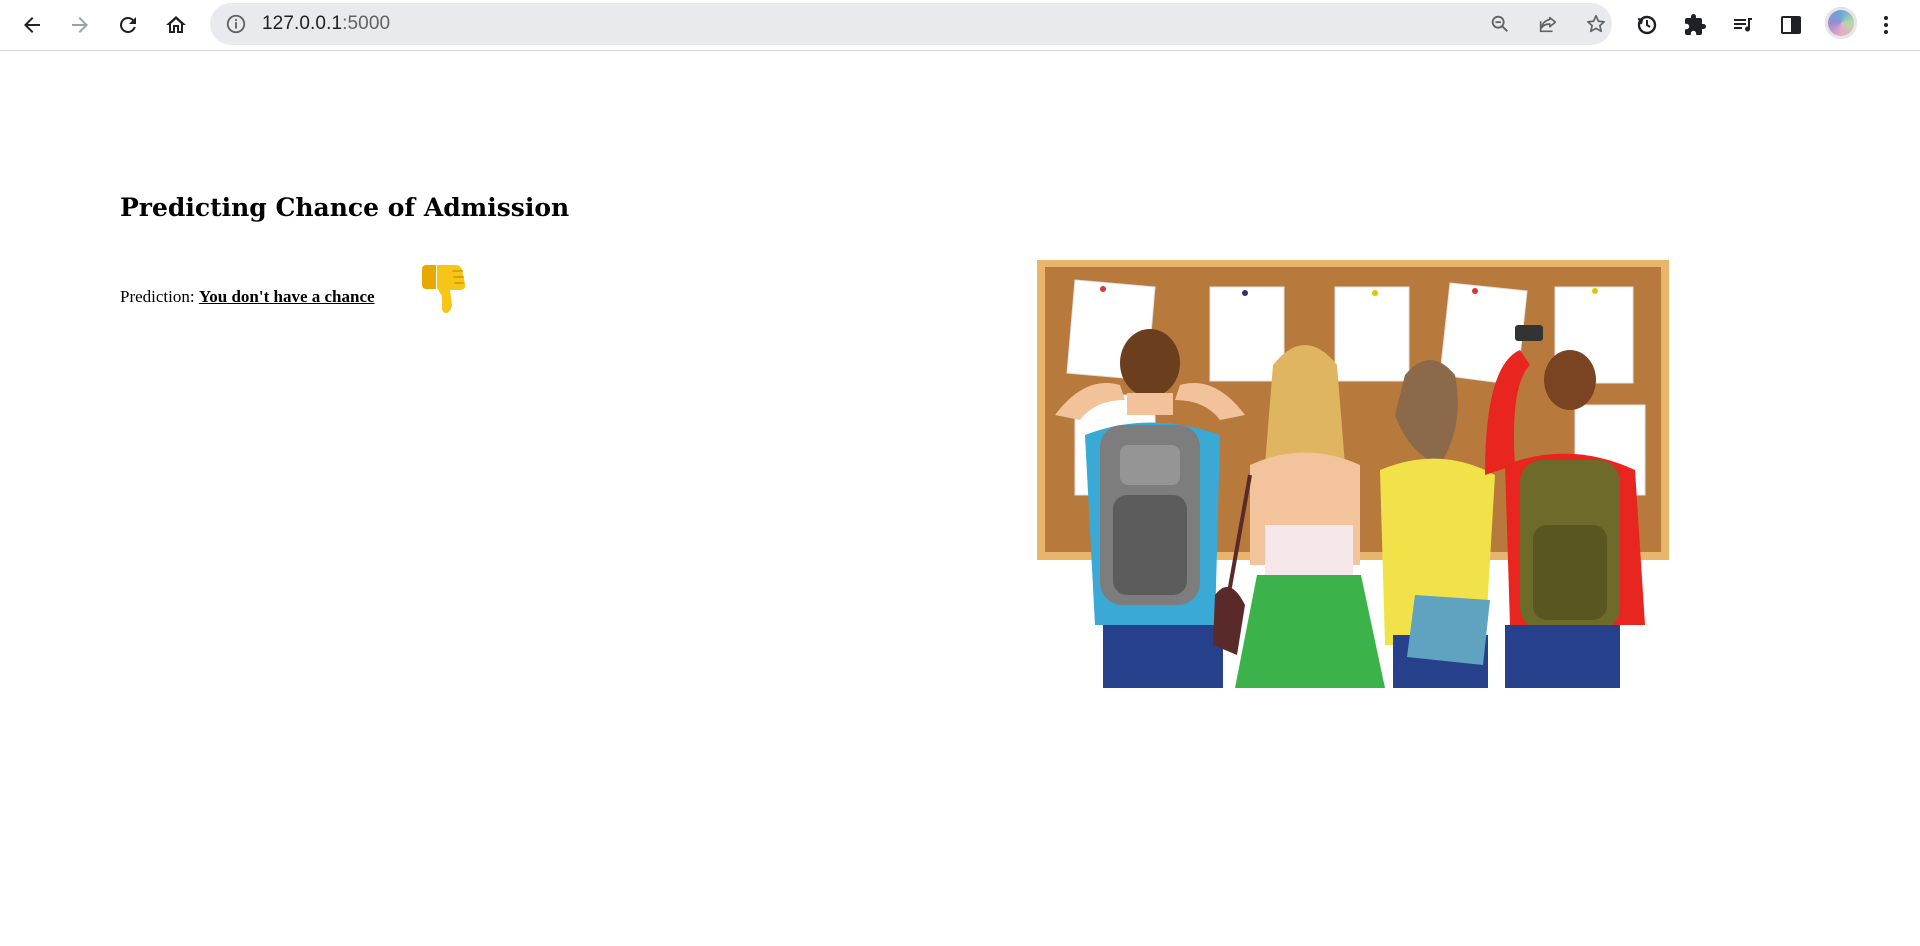 This screenshot has height=946, width=1920. Describe the element at coordinates (286, 296) in the screenshot. I see `prediction-result: You don't have a chance` at that location.